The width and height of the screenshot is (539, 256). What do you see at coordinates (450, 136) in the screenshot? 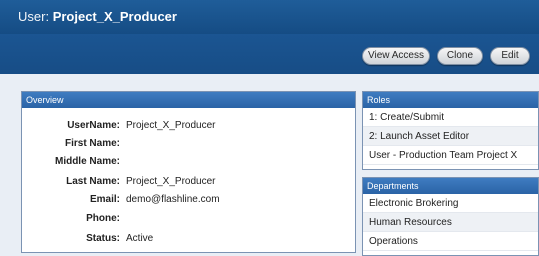
I see `role-item: 2: Launch Asset Editor` at bounding box center [450, 136].